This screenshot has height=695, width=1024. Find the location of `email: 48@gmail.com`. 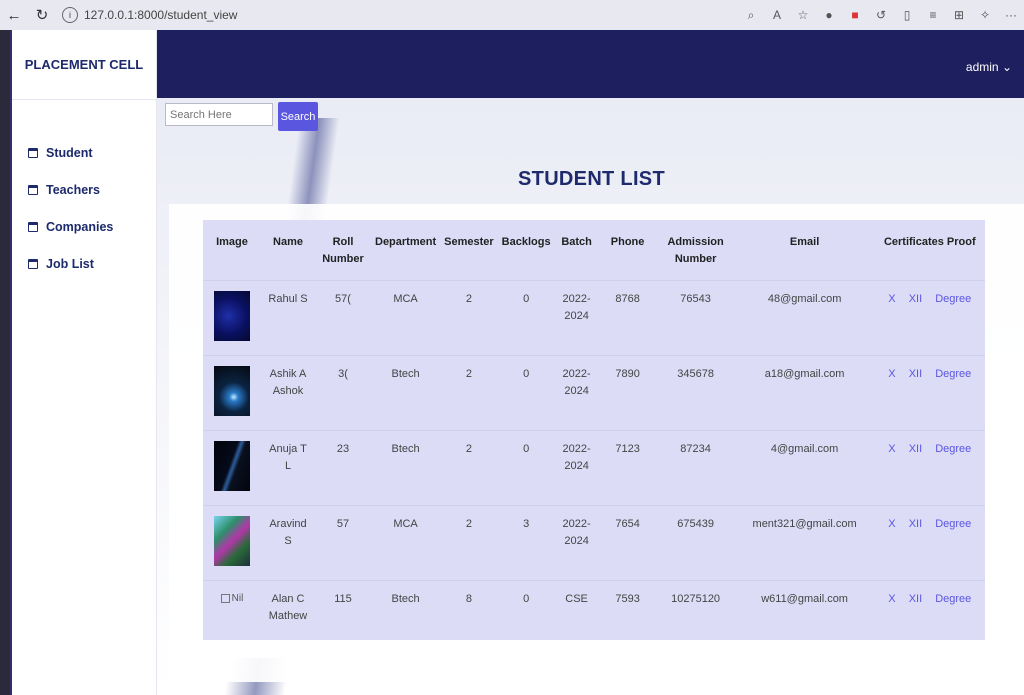

email: 48@gmail.com is located at coordinates (804, 317).